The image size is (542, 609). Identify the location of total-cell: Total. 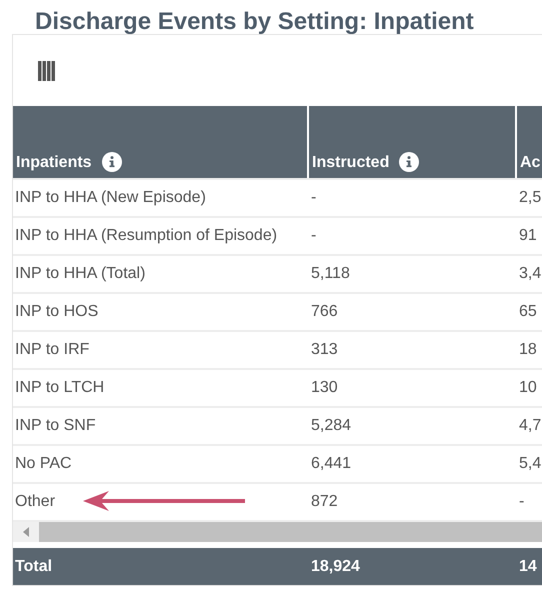
(160, 566).